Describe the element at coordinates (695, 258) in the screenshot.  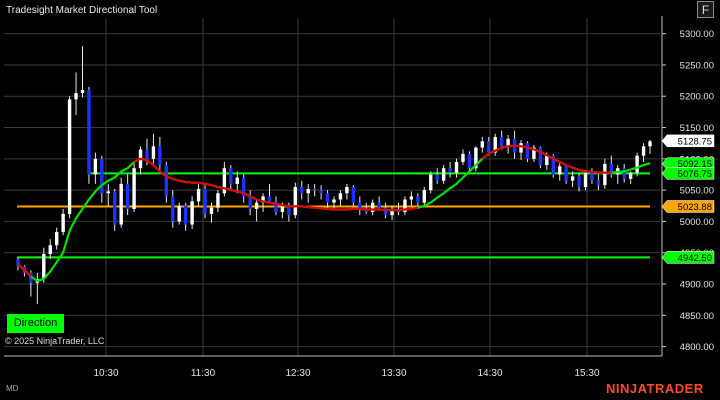
I see `price-marker-label: 4942.50` at that location.